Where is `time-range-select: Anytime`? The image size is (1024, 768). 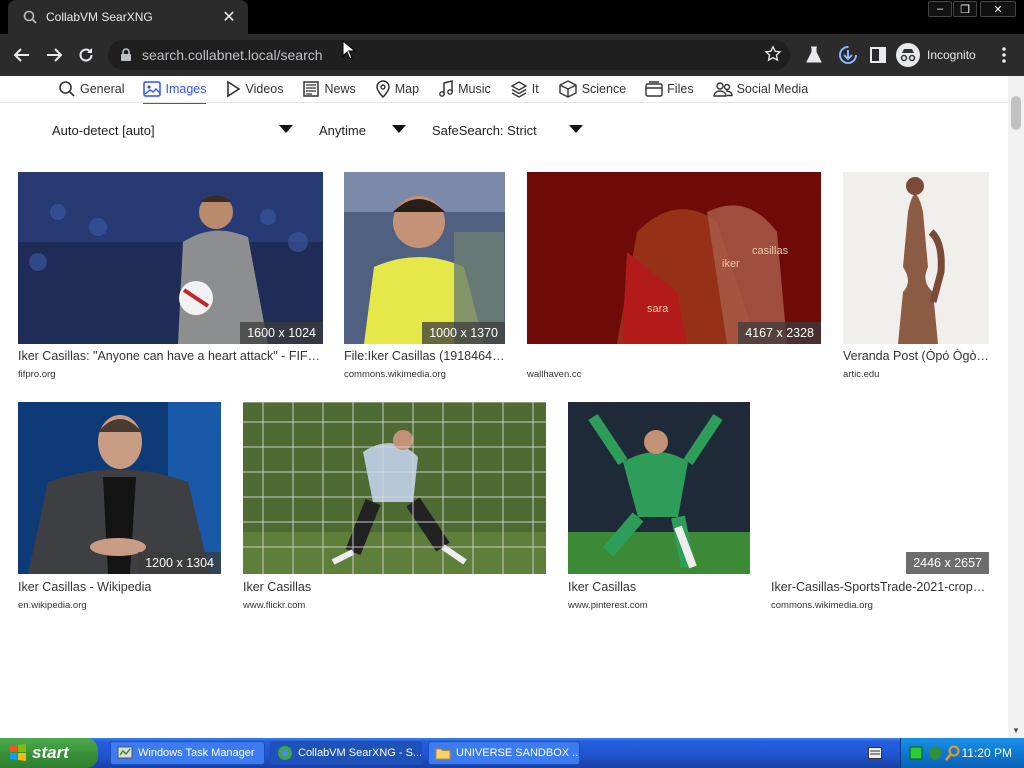 time-range-select: Anytime is located at coordinates (364, 130).